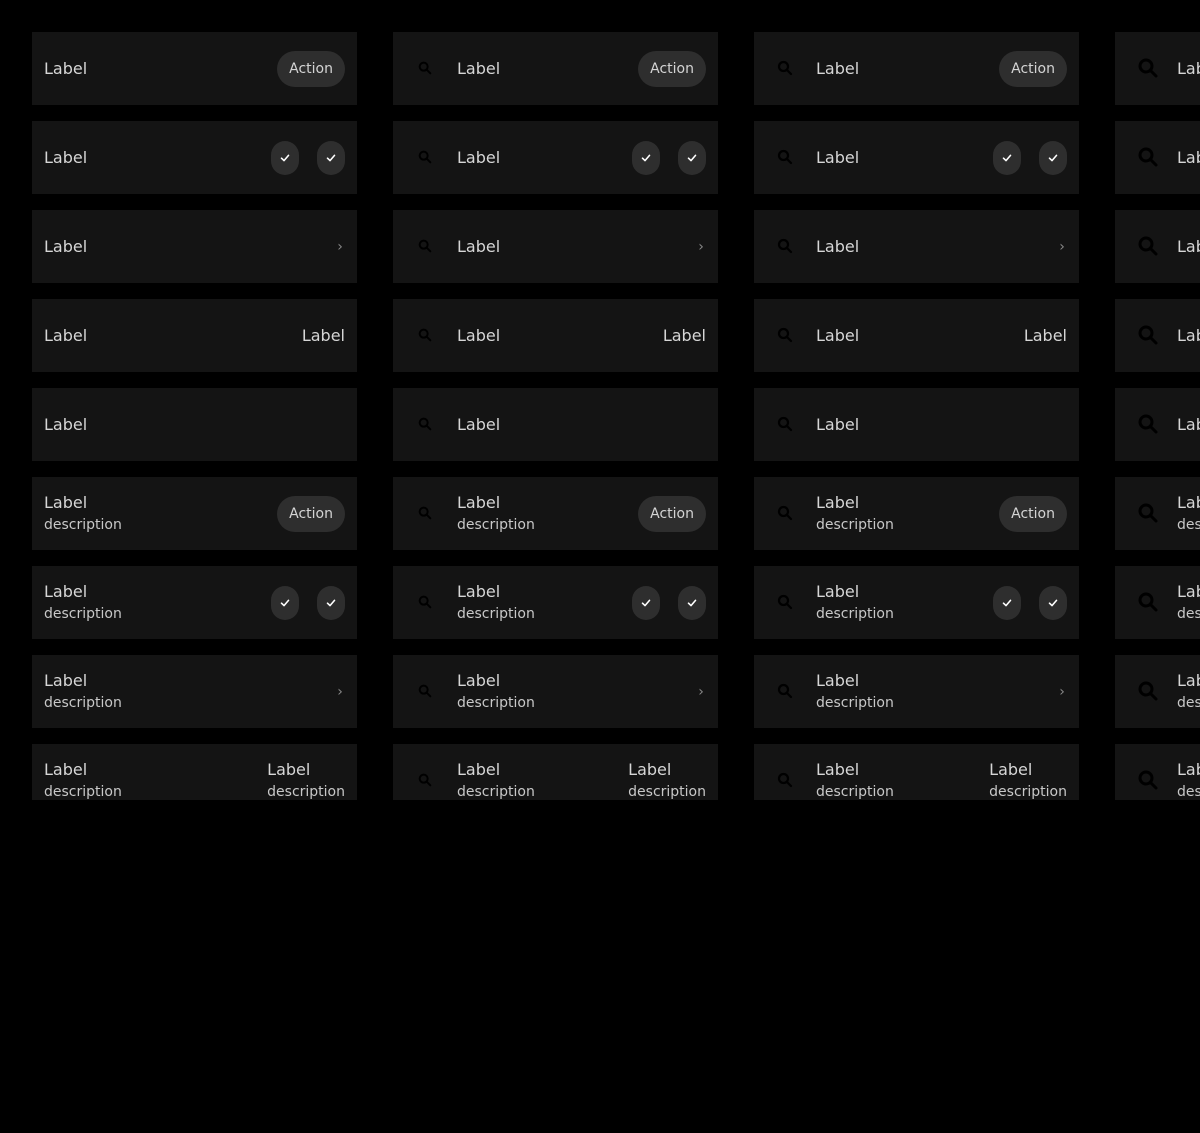  I want to click on trailing-text: Label, so click(323, 336).